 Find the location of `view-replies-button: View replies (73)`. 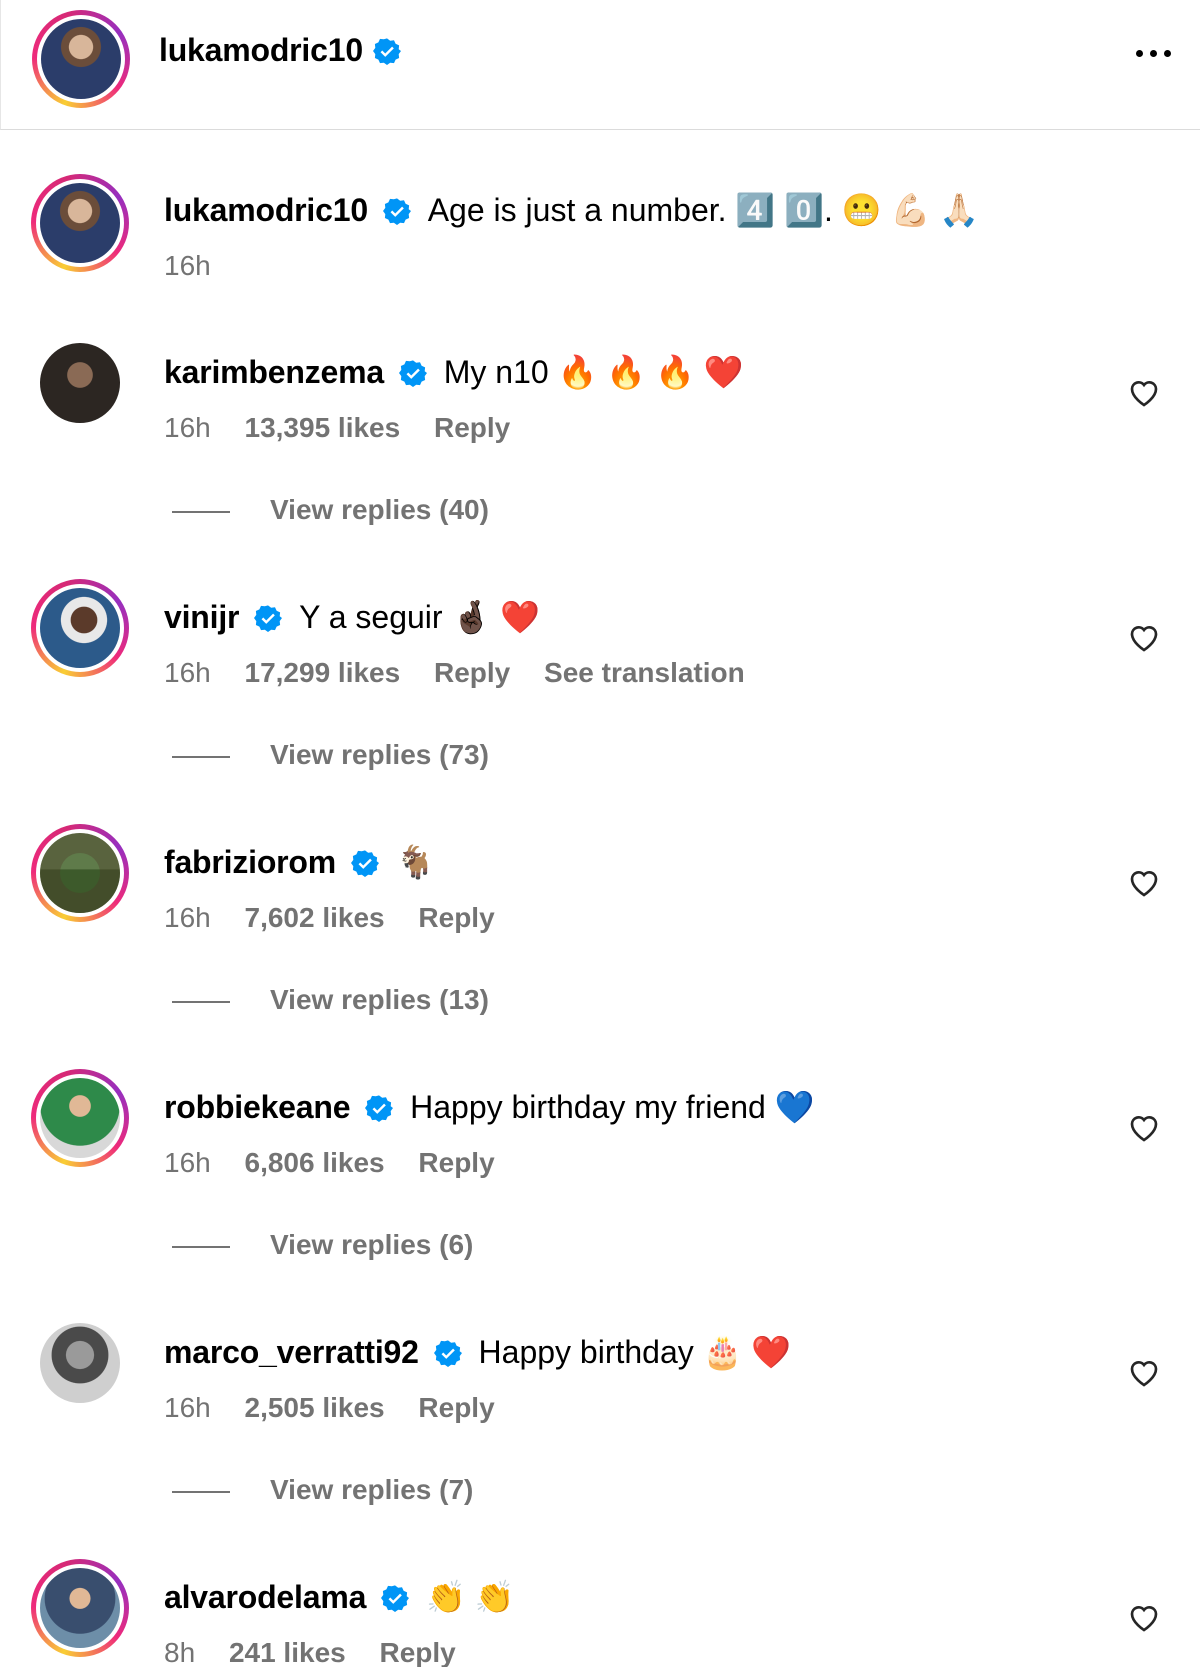

view-replies-button: View replies (73) is located at coordinates (330, 755).